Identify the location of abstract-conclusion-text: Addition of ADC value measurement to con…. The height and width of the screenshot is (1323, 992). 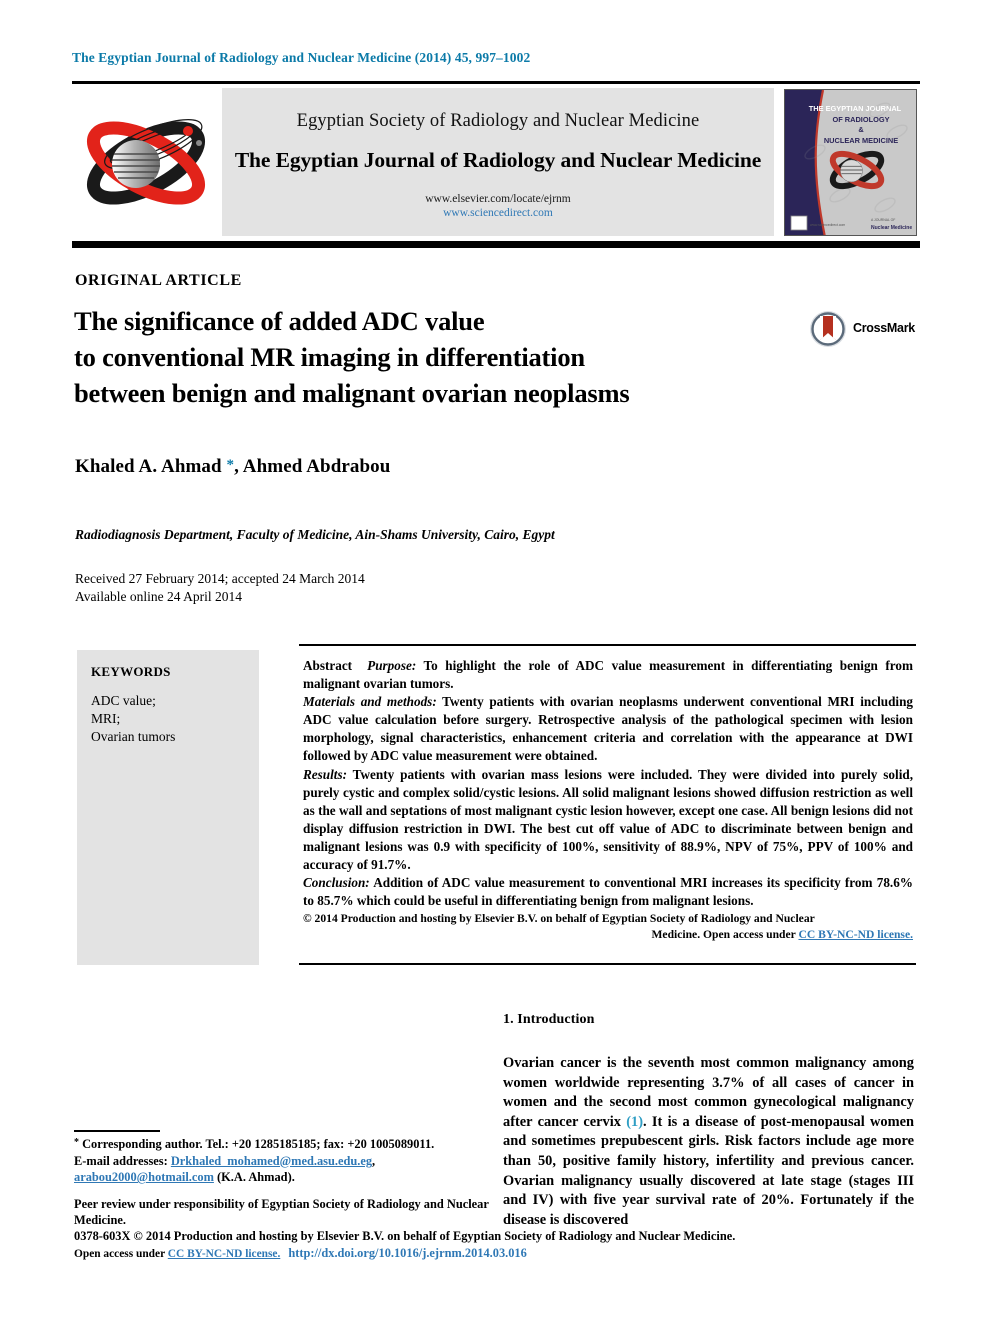
(608, 892).